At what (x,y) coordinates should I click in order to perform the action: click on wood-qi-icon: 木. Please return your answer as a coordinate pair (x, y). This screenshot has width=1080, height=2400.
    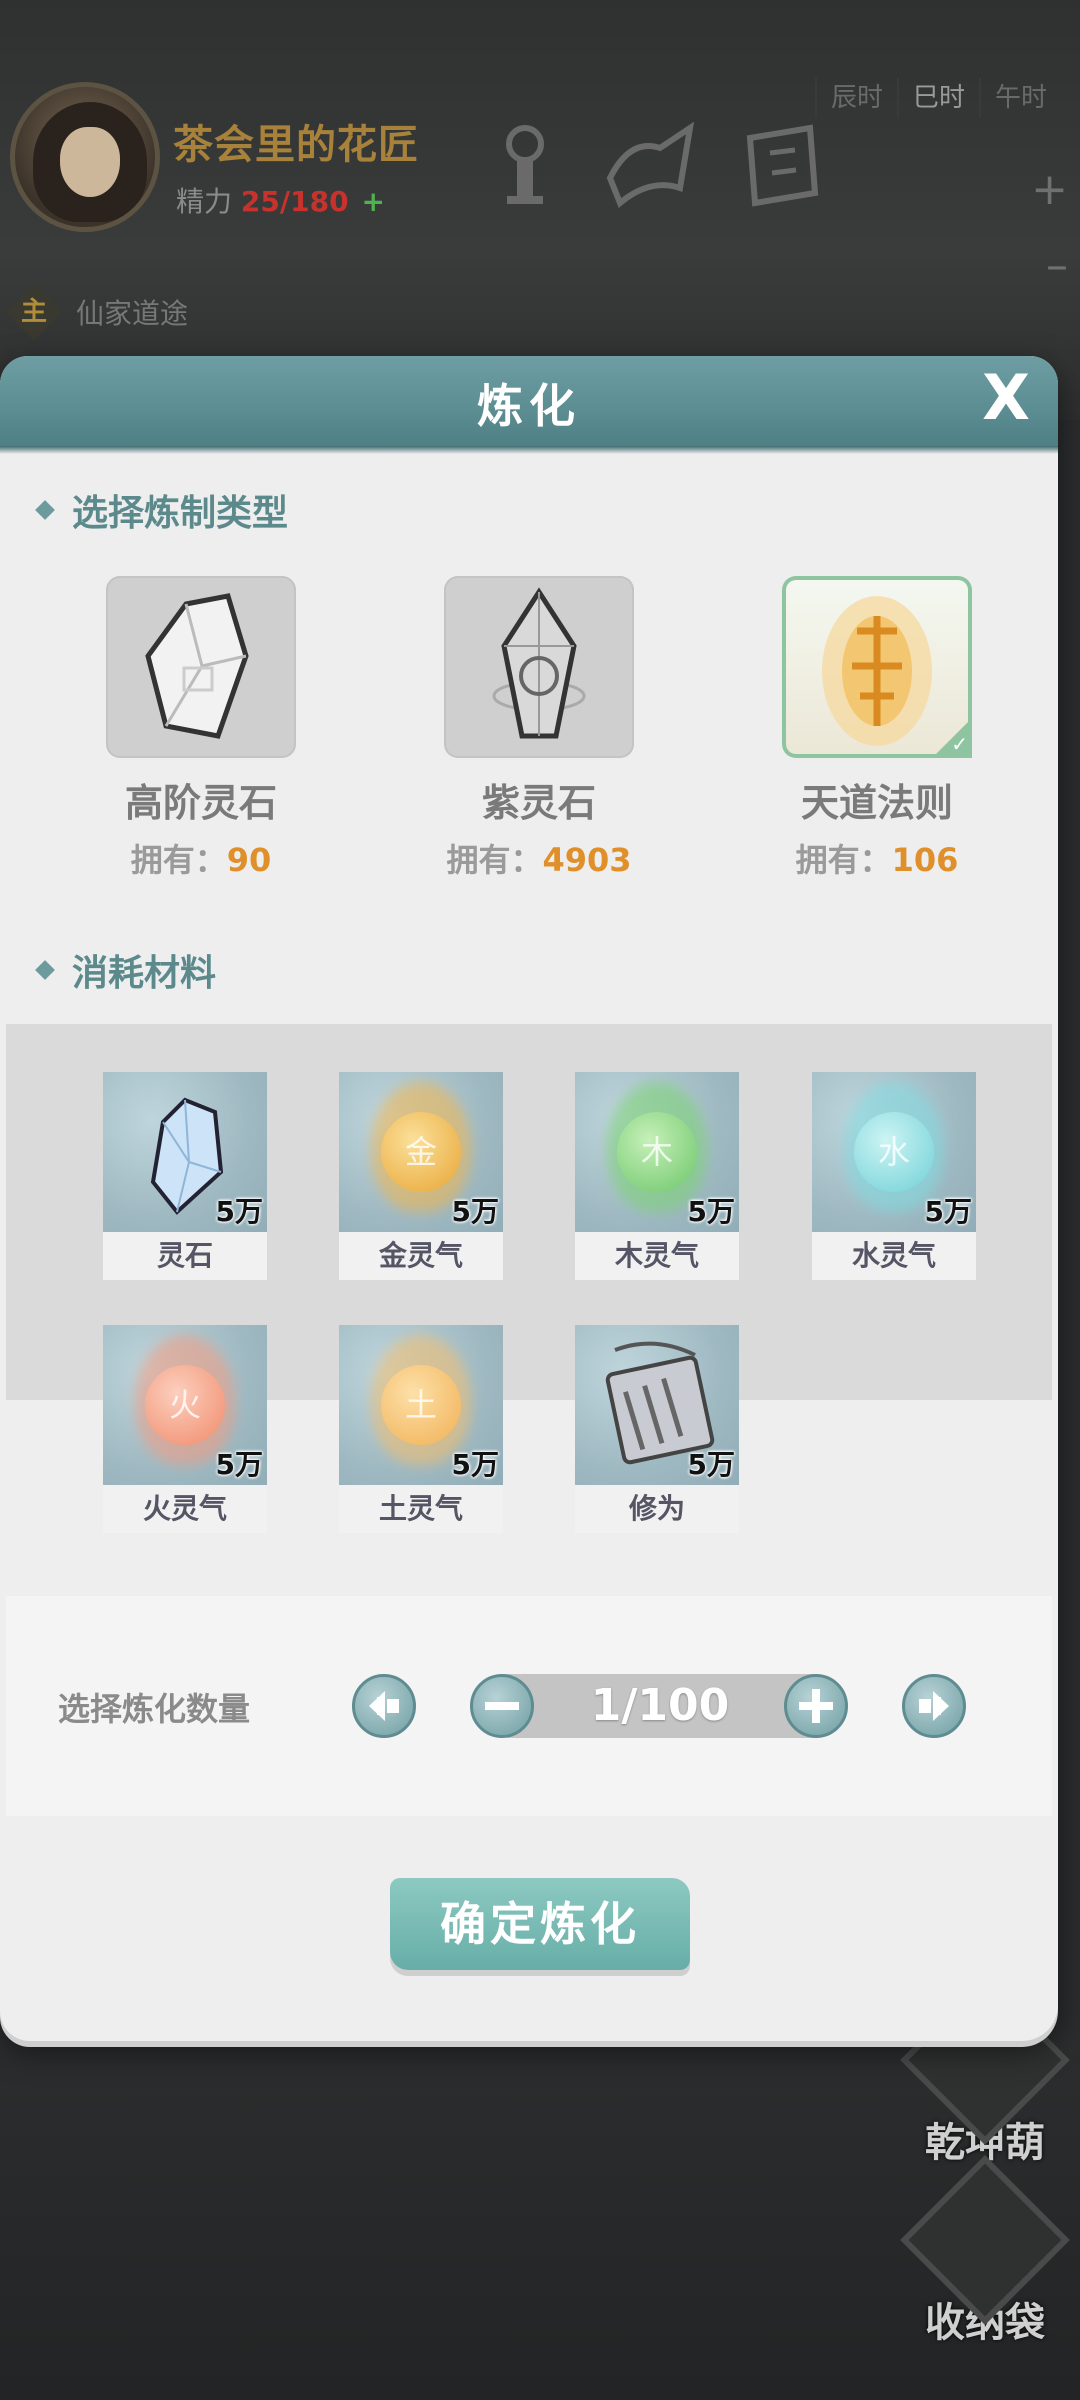
    Looking at the image, I should click on (657, 1152).